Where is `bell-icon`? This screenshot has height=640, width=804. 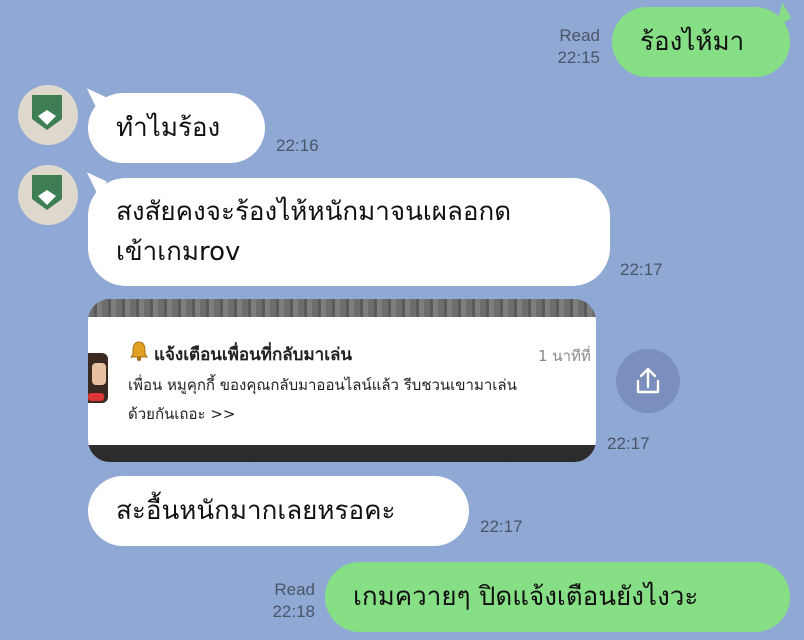
bell-icon is located at coordinates (139, 353).